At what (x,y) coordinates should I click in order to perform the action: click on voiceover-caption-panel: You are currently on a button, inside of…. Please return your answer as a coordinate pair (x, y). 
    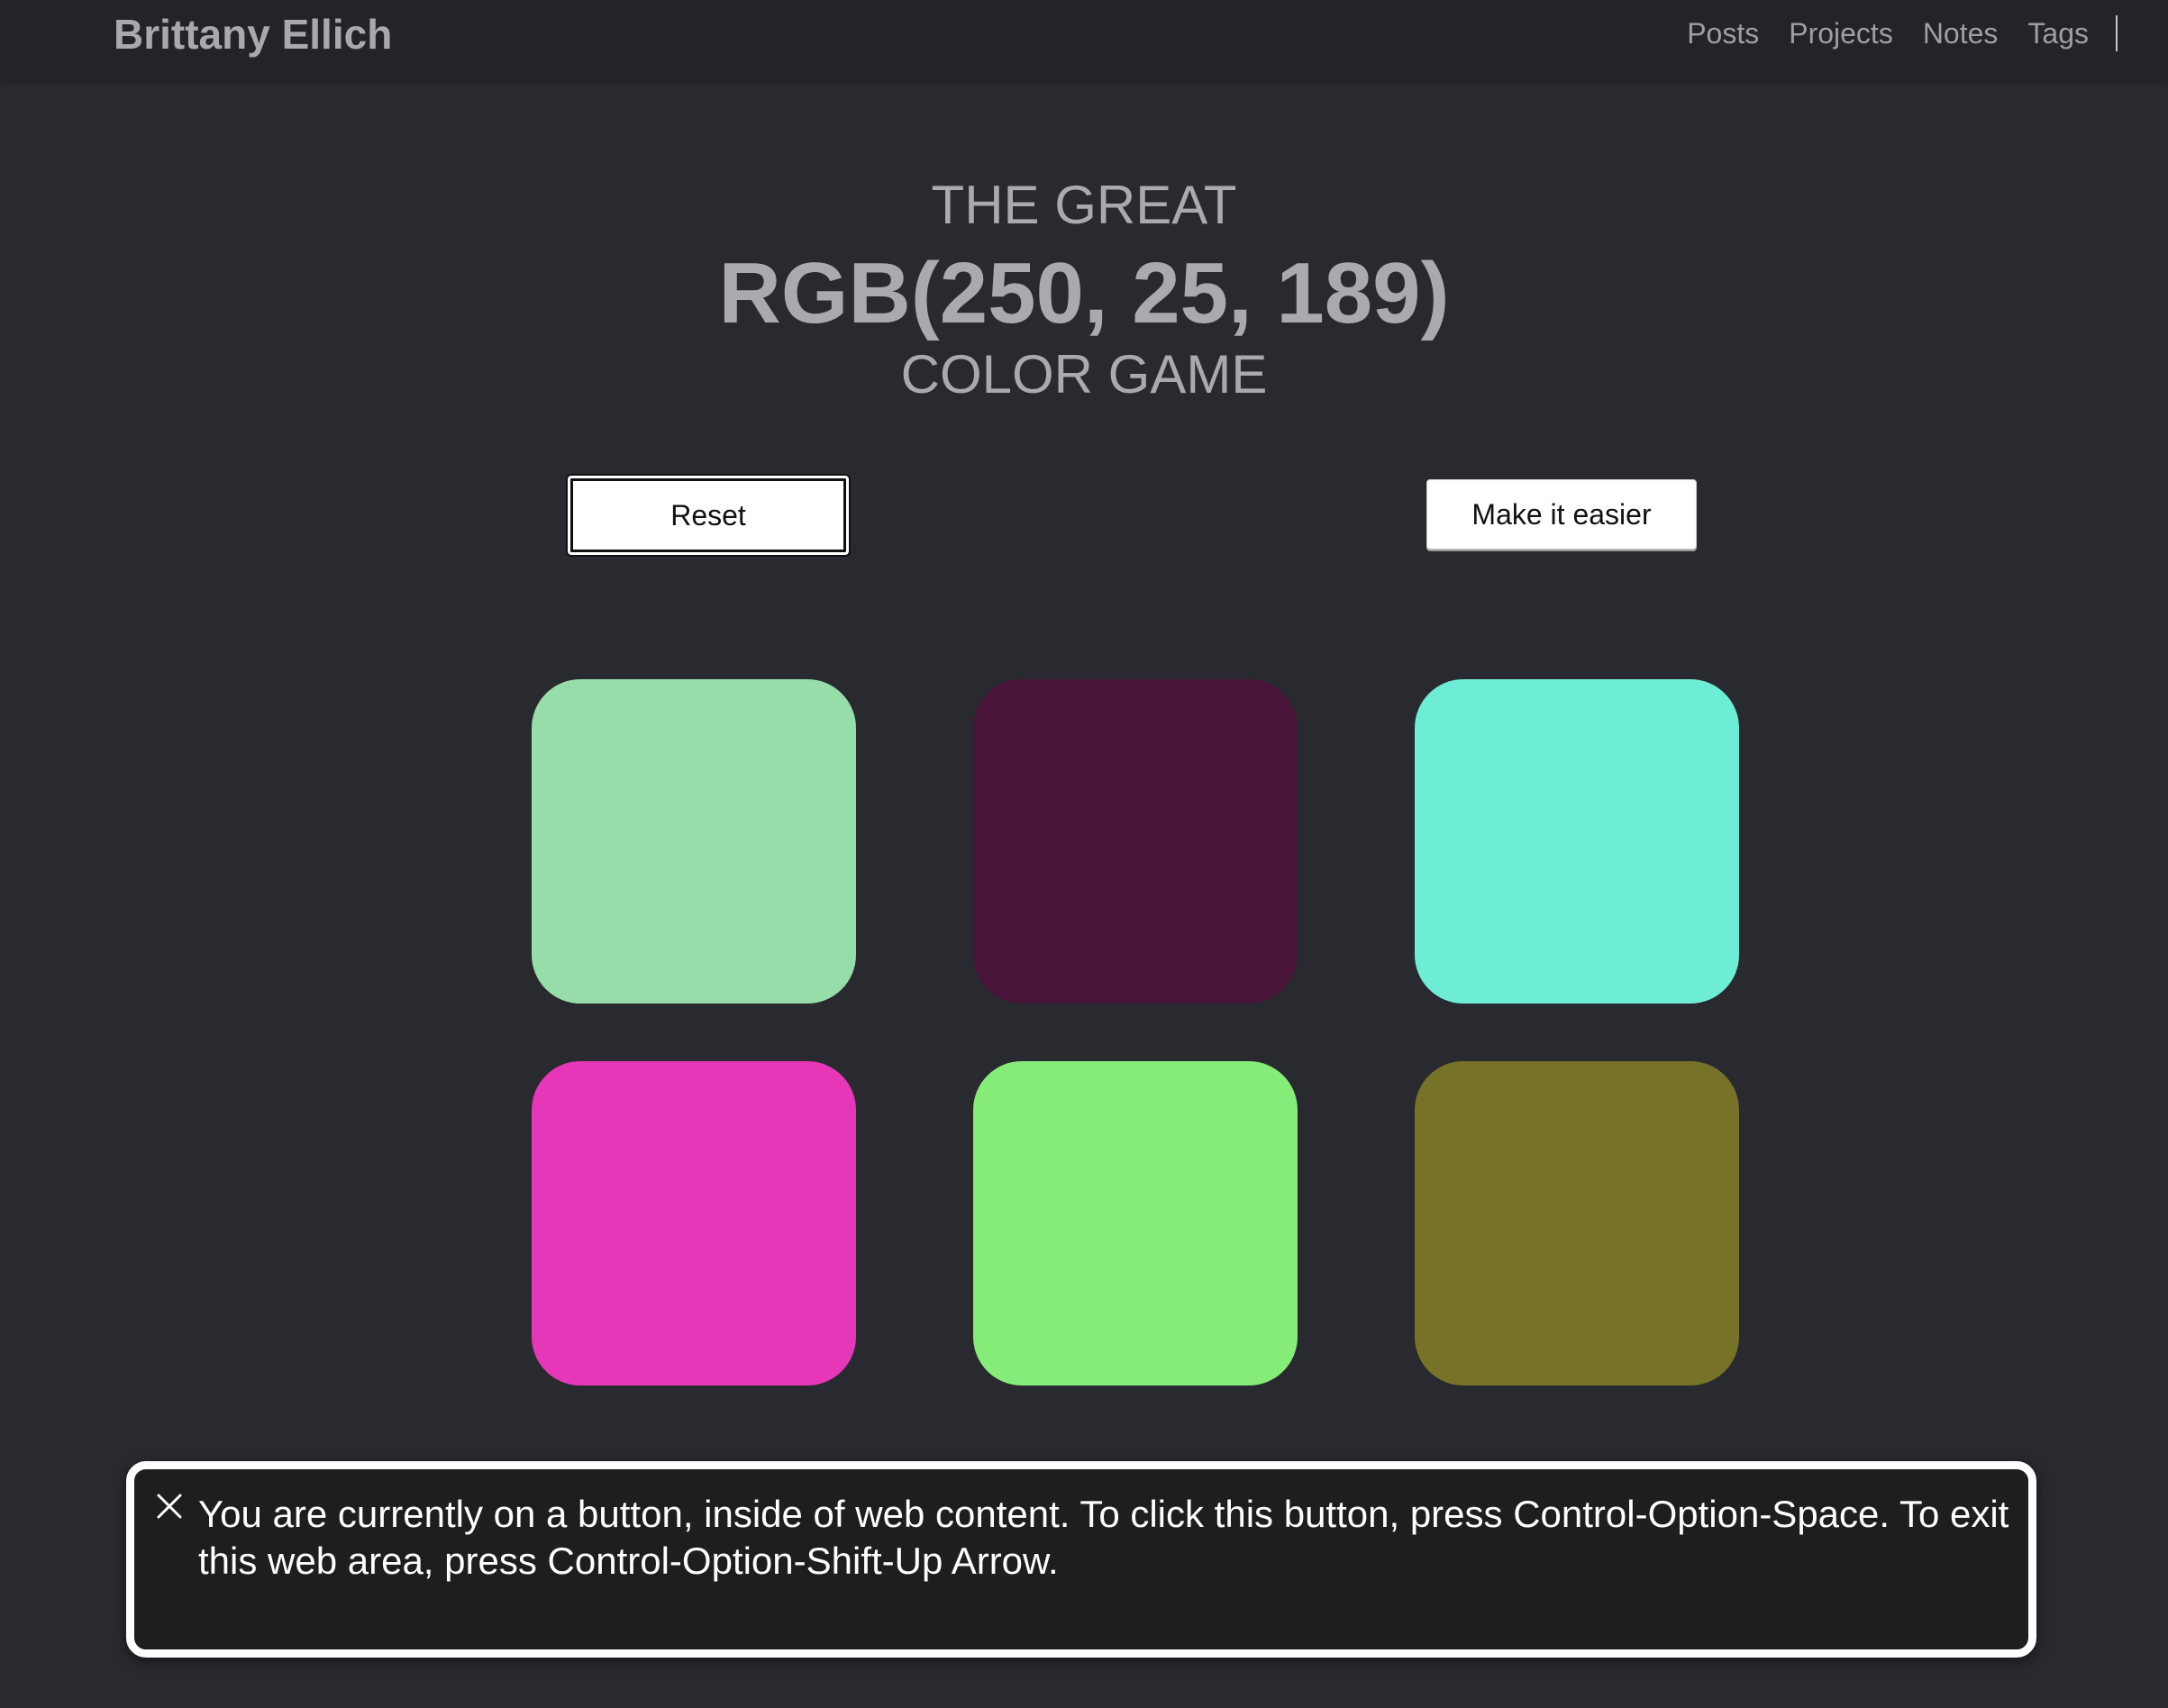
    Looking at the image, I should click on (1081, 1559).